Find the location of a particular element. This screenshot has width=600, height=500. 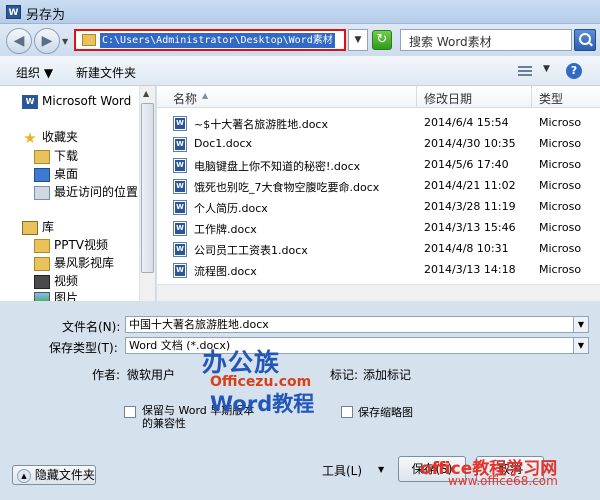

filename-input: 中国十大著名旅游胜地.docx ▼ is located at coordinates (357, 324).